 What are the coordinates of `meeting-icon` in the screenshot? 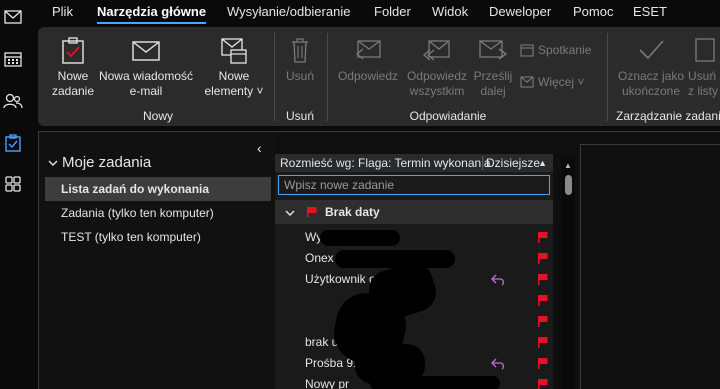 It's located at (527, 50).